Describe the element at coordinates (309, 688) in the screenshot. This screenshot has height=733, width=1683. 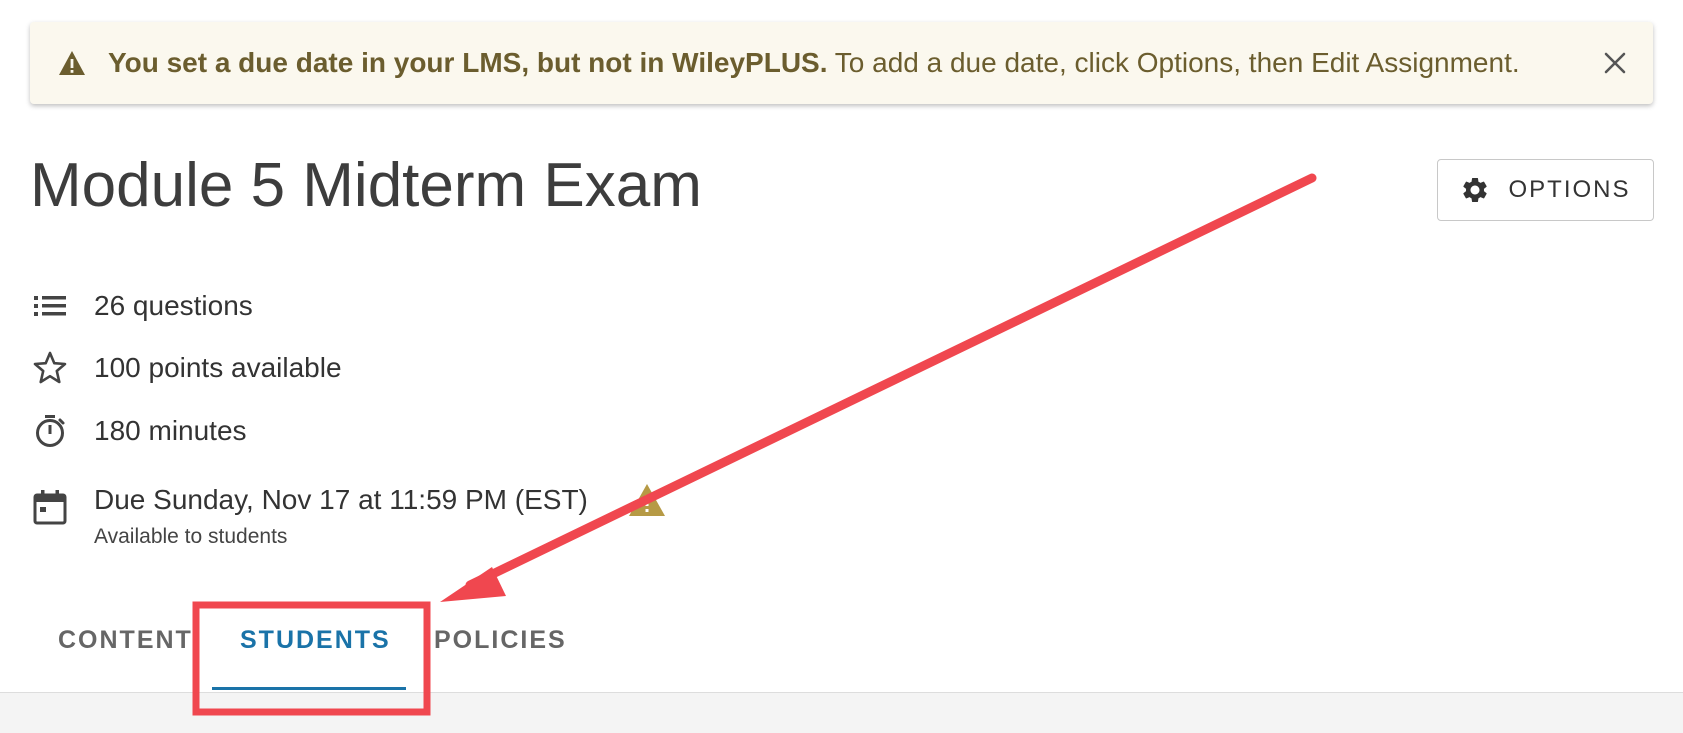
I see `active-tab-indicator` at that location.